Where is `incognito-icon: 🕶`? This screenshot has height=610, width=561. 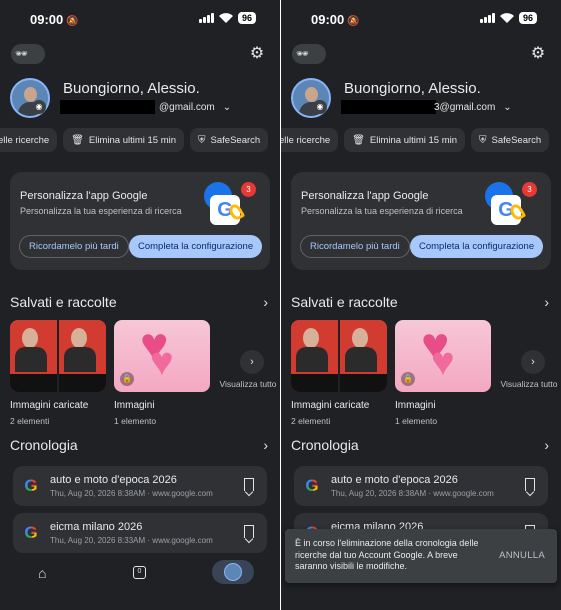 incognito-icon: 🕶 is located at coordinates (302, 54).